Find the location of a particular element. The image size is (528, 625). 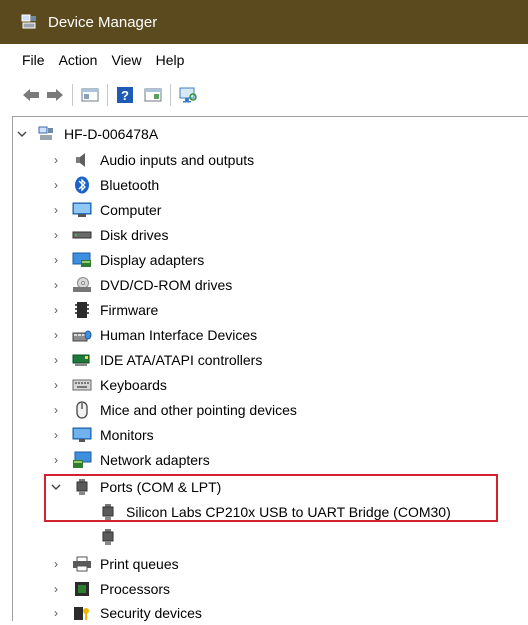

tree-item-label: DVD/CD-ROM drives is located at coordinates (166, 284).